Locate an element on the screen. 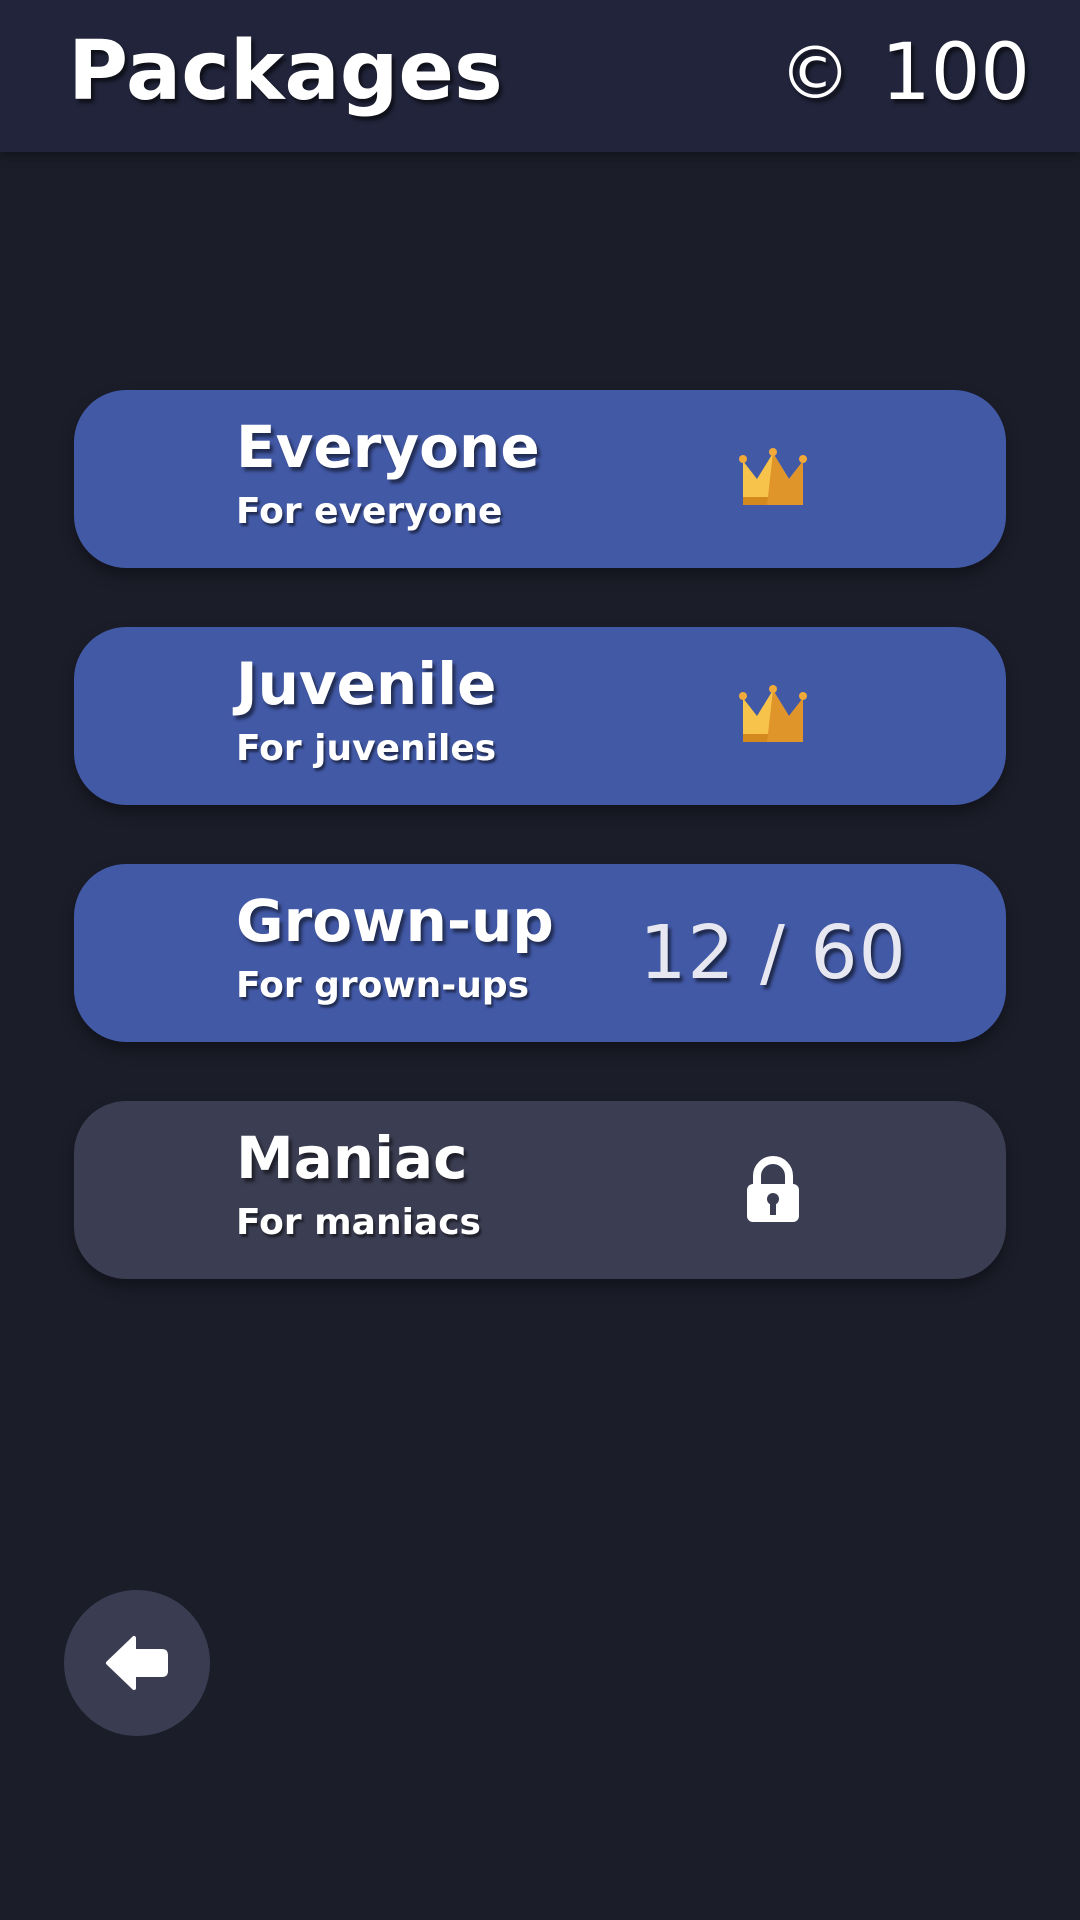 The image size is (1080, 1920). back-button is located at coordinates (137, 1663).